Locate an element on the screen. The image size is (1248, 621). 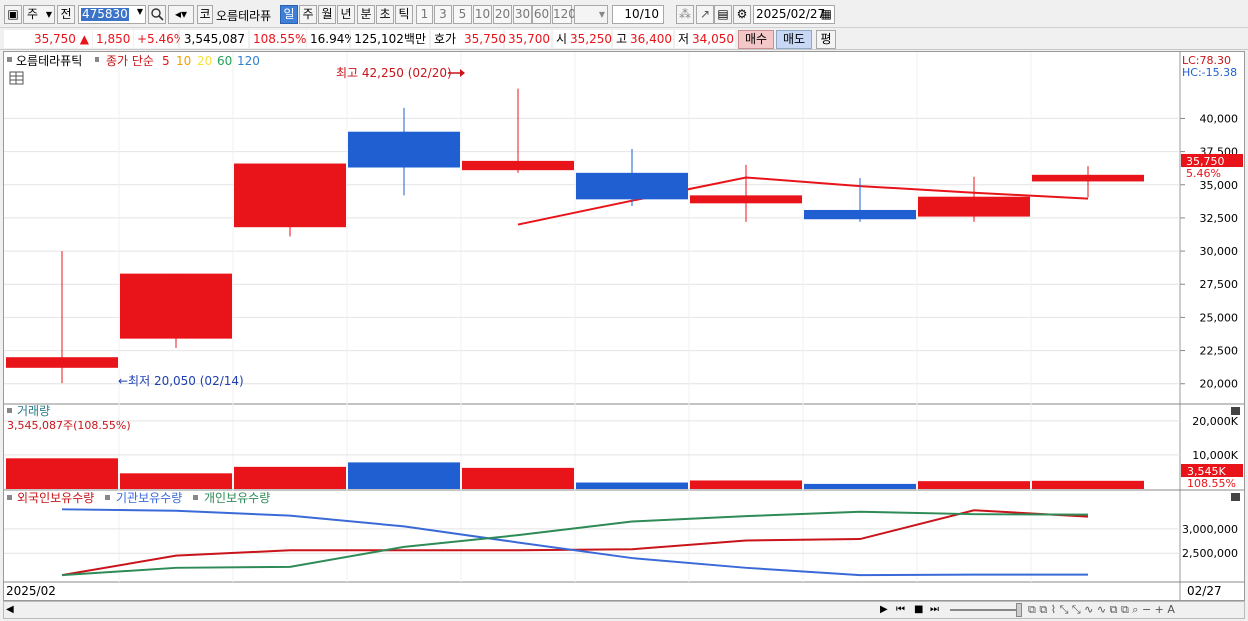
draw-tool-icon: ↗ is located at coordinates (705, 14).